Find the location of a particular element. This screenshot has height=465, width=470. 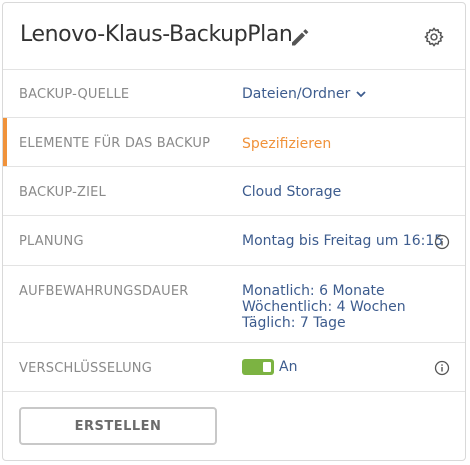

backup-source-label: BACKUP-QUELLE is located at coordinates (74, 94).